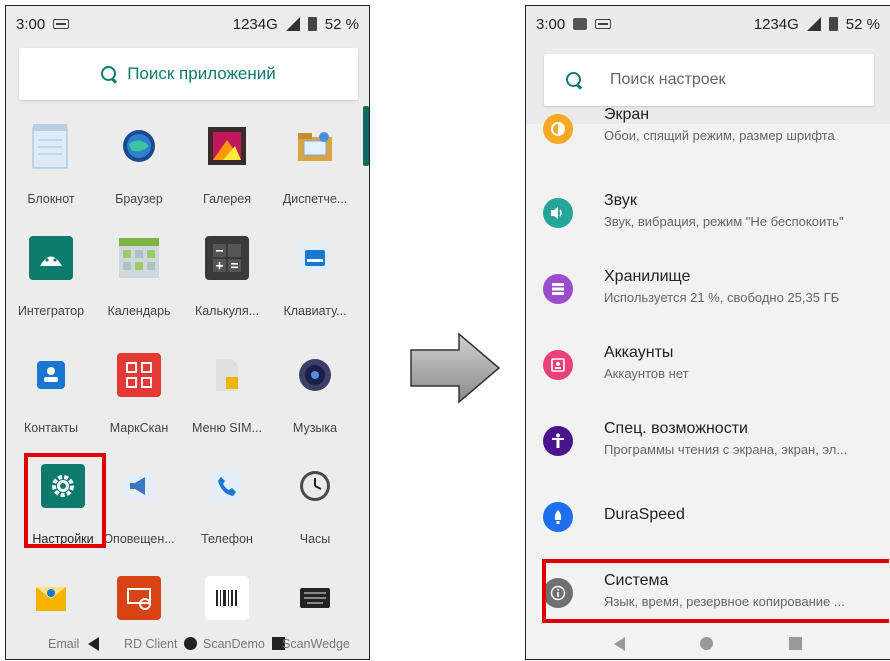  What do you see at coordinates (139, 311) in the screenshot?
I see `app-label: Календарь` at bounding box center [139, 311].